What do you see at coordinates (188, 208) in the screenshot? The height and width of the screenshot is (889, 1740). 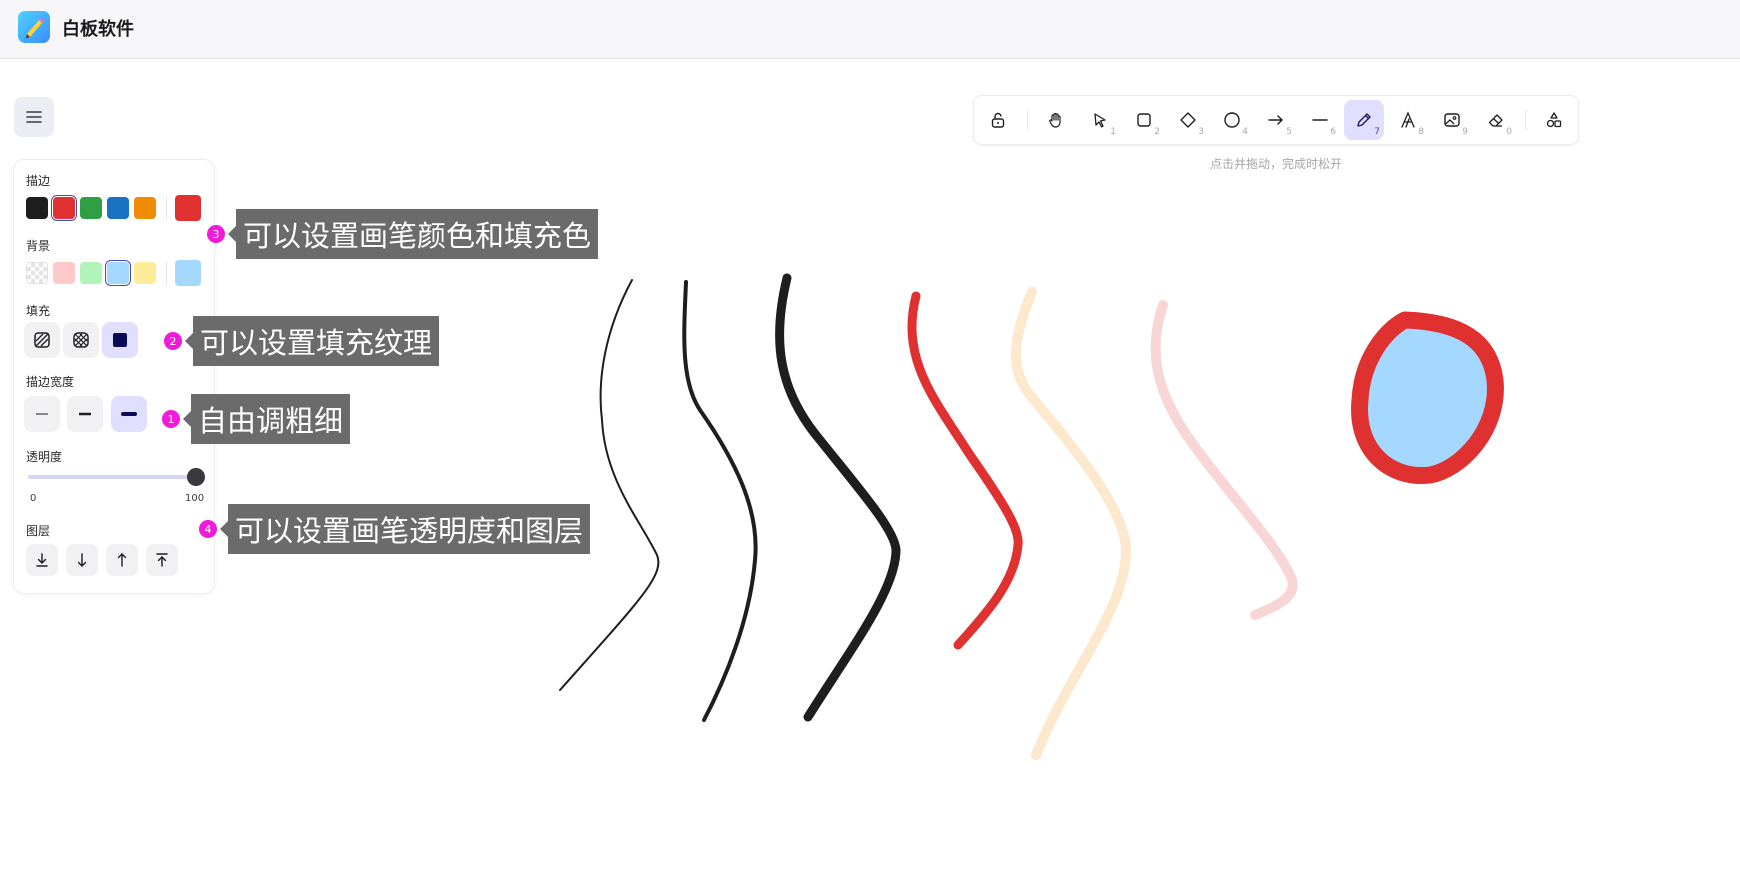 I see `stroke-current-color` at bounding box center [188, 208].